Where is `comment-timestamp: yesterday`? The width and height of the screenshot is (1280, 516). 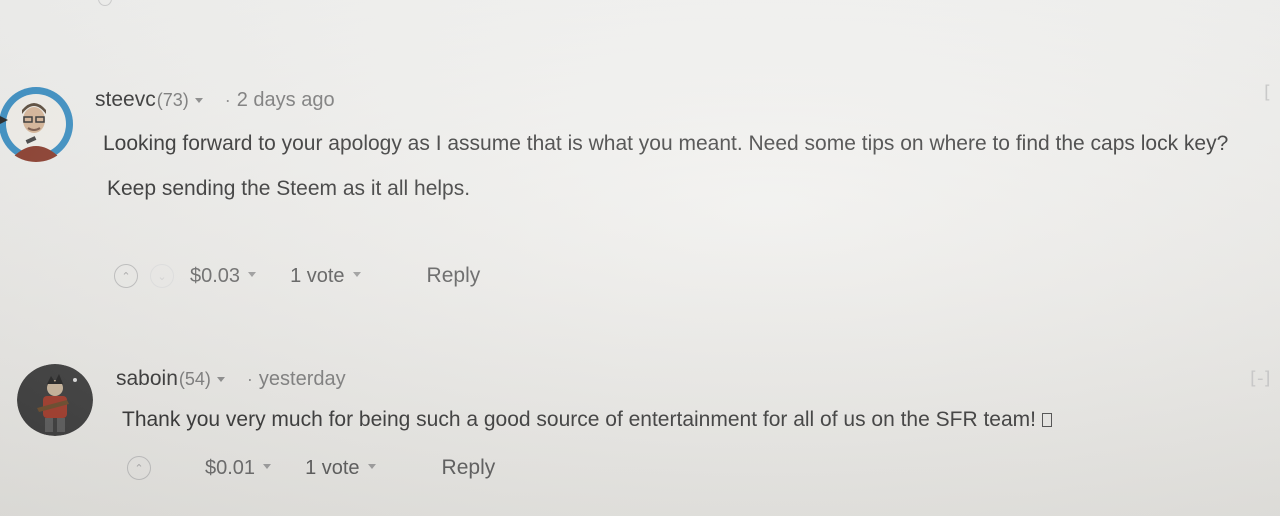 comment-timestamp: yesterday is located at coordinates (302, 379).